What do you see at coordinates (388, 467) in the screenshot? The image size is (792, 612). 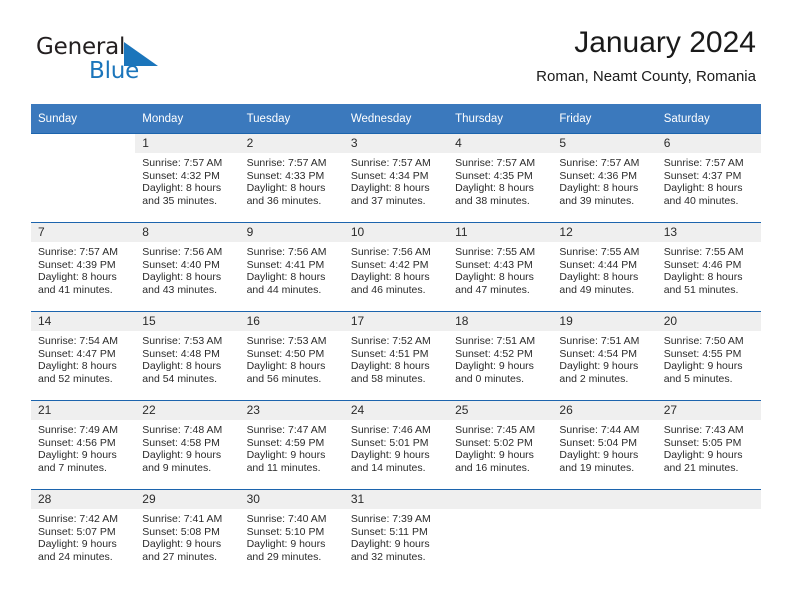 I see `daylight-text-line2: and 14 minutes.` at bounding box center [388, 467].